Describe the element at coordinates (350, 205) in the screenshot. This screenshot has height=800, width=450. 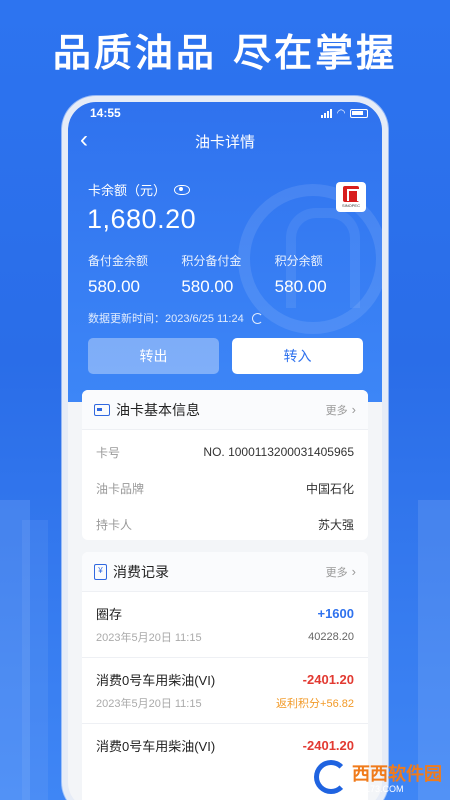
I see `sinopec-logo-text: SINOPEC` at that location.